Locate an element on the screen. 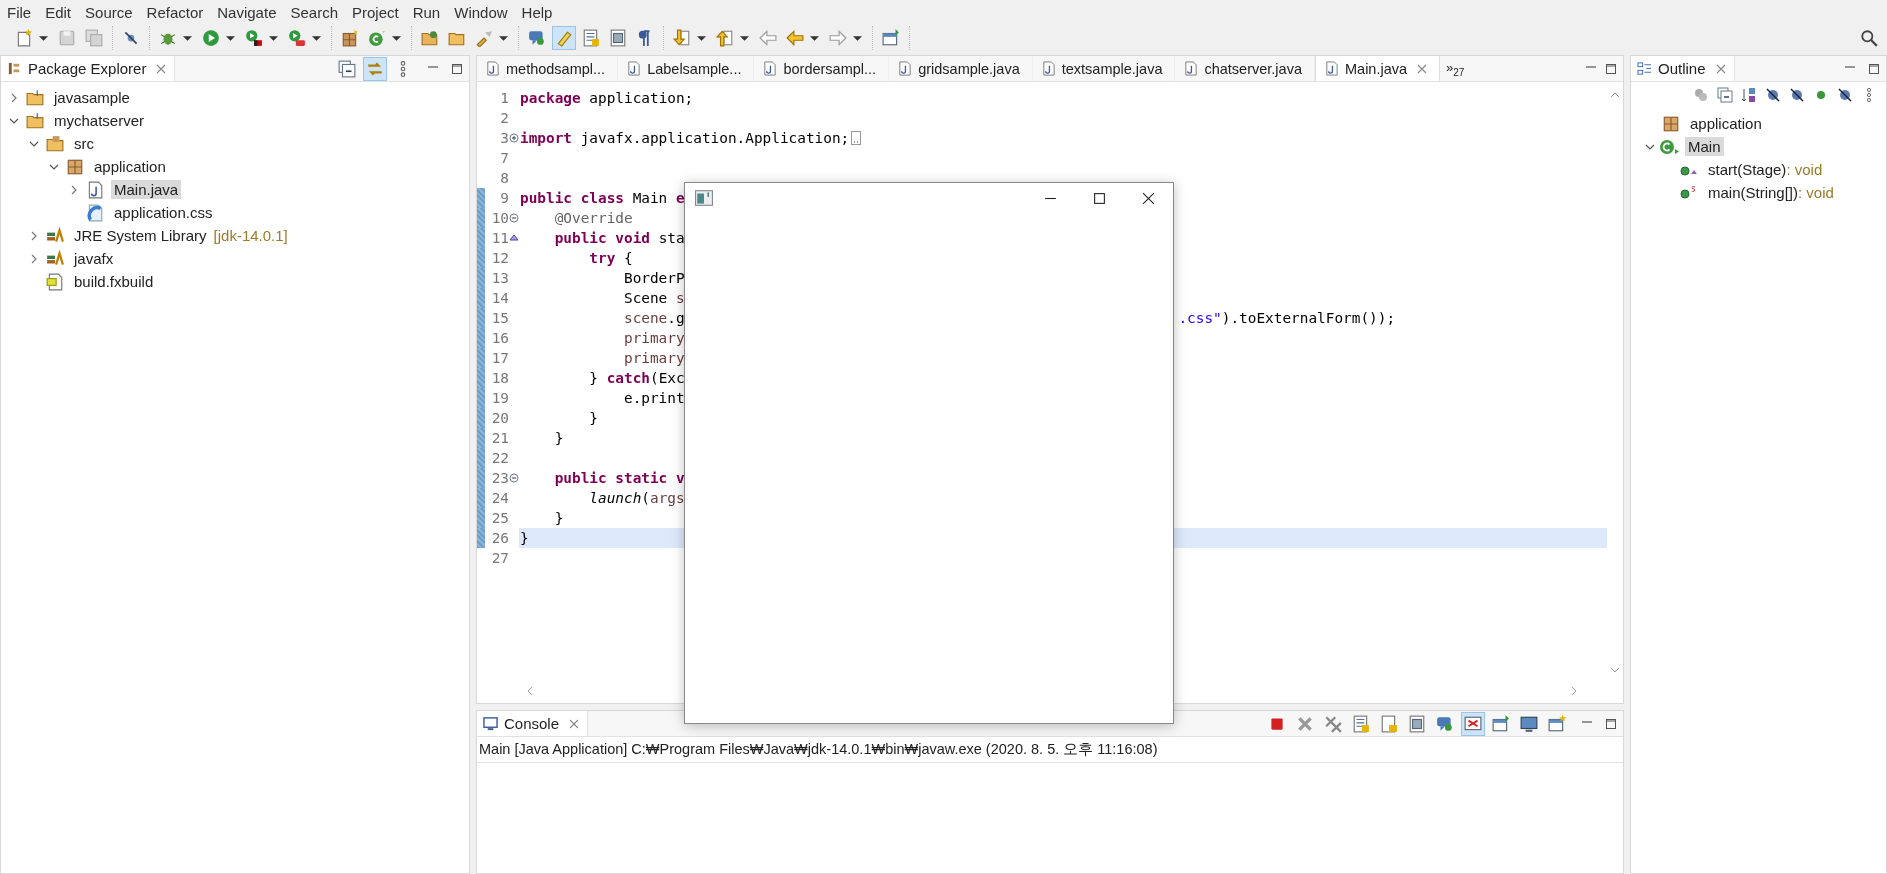 The height and width of the screenshot is (874, 1887). package-explorer-icon is located at coordinates (14, 68).